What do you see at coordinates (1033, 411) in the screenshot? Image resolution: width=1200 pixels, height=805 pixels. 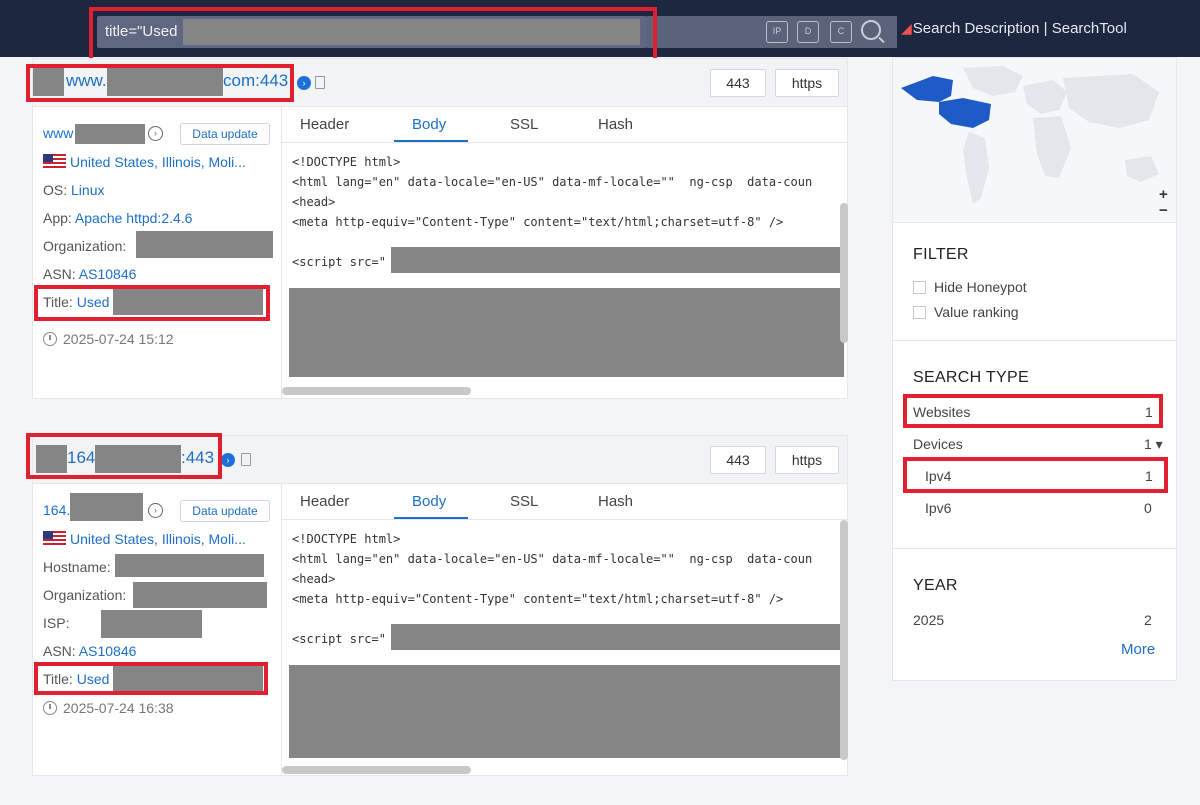 I see `highlight-websites` at bounding box center [1033, 411].